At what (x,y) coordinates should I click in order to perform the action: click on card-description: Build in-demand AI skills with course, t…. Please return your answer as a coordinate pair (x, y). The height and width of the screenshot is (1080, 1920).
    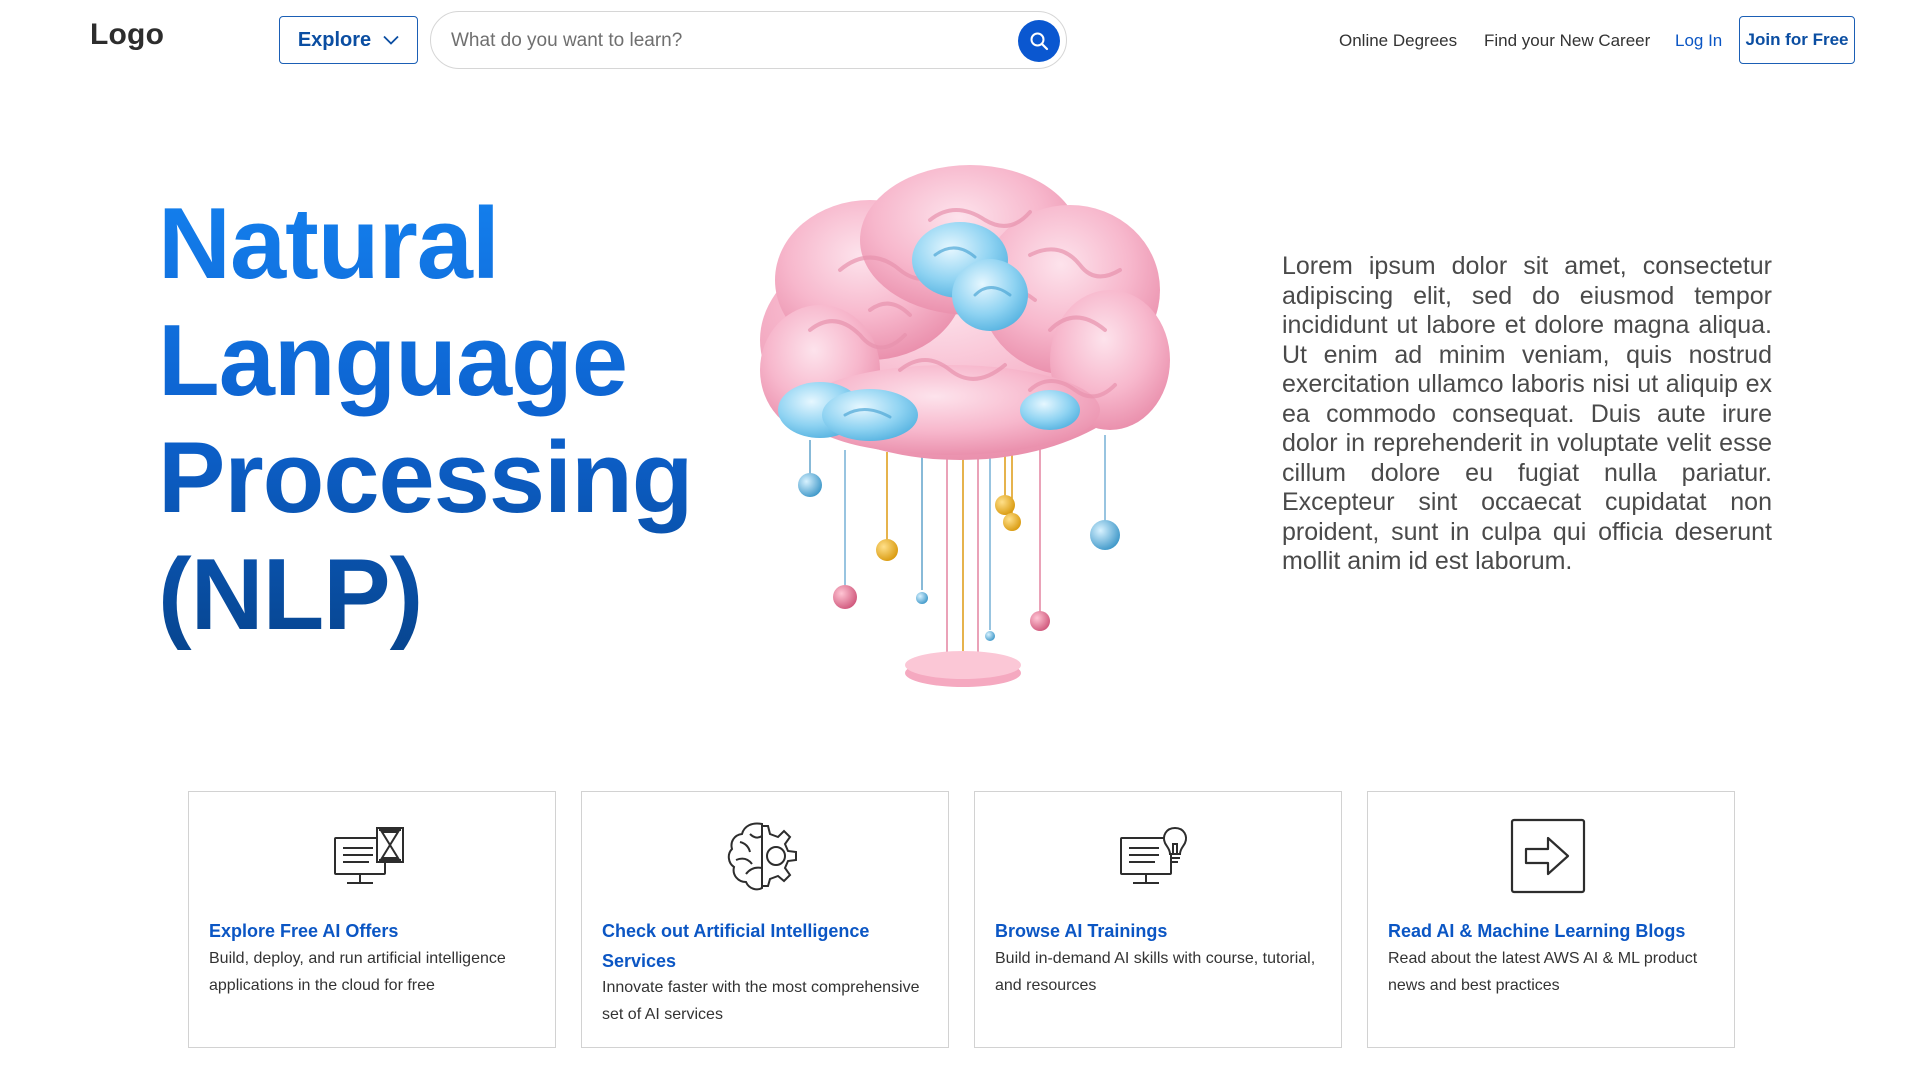
    Looking at the image, I should click on (1155, 972).